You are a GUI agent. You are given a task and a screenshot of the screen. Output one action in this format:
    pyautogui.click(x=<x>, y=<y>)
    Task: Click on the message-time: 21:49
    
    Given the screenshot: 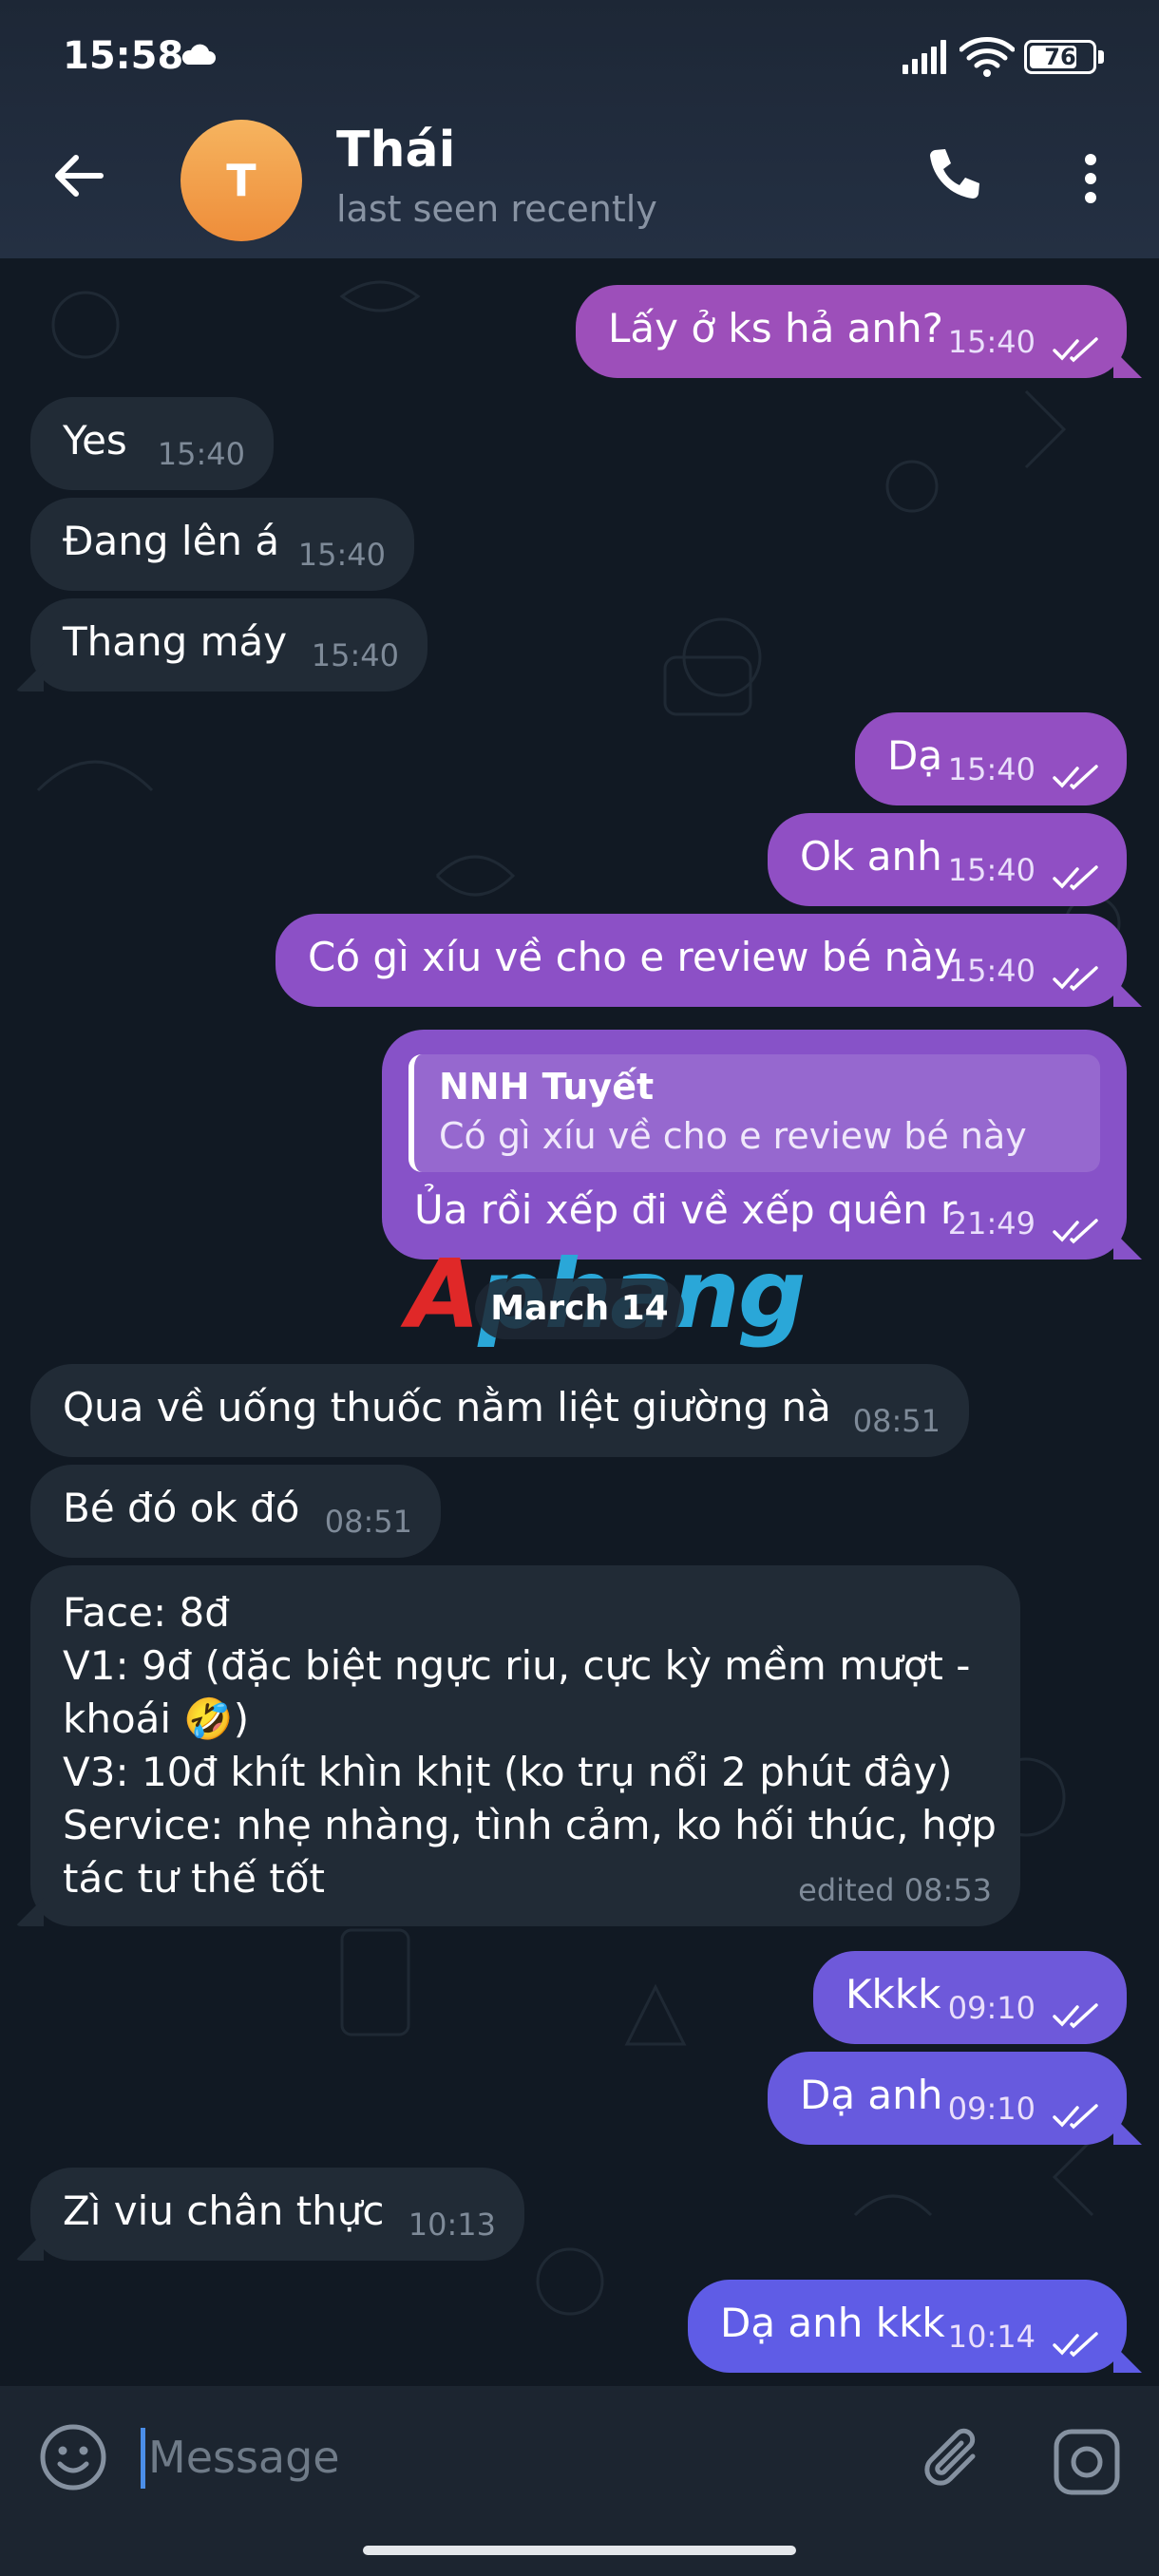 What is the action you would take?
    pyautogui.click(x=991, y=1223)
    